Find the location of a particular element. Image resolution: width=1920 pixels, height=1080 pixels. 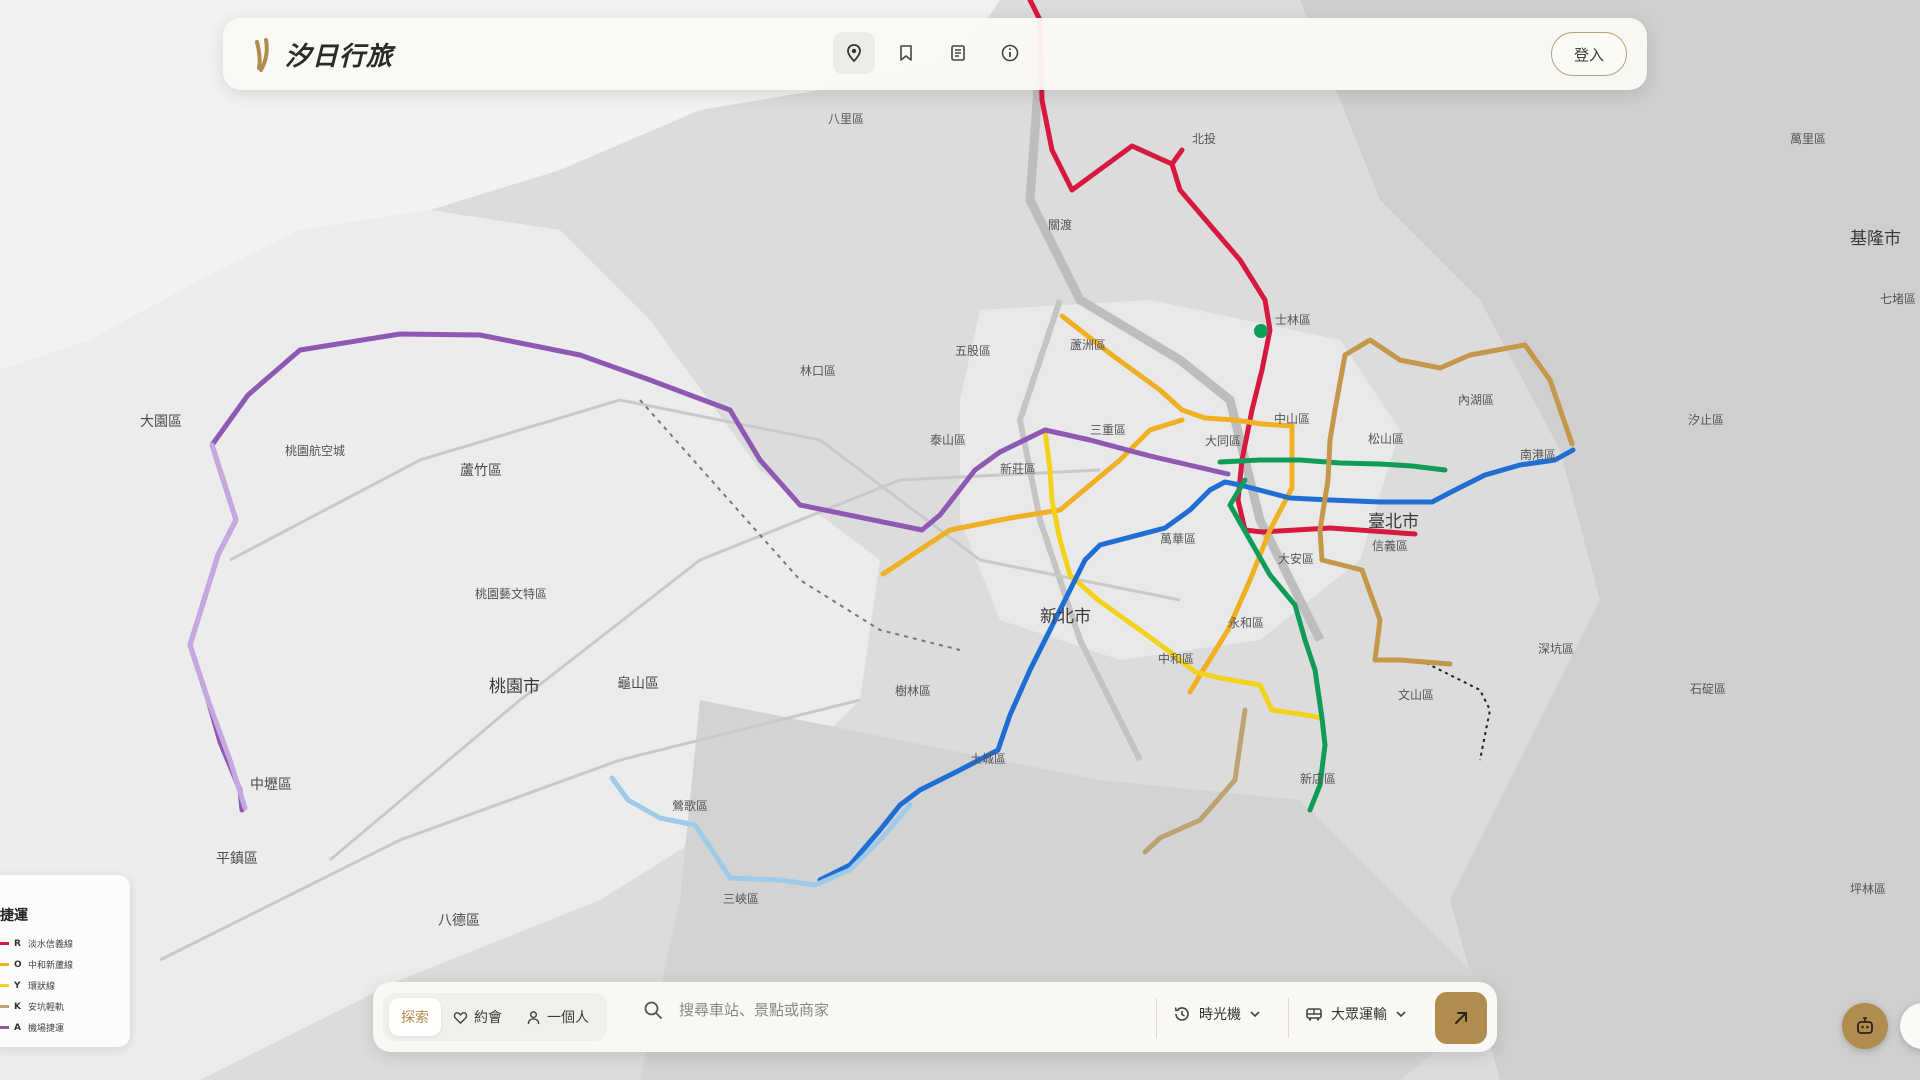

map-label-zhongshan: 中山區 is located at coordinates (1292, 419).